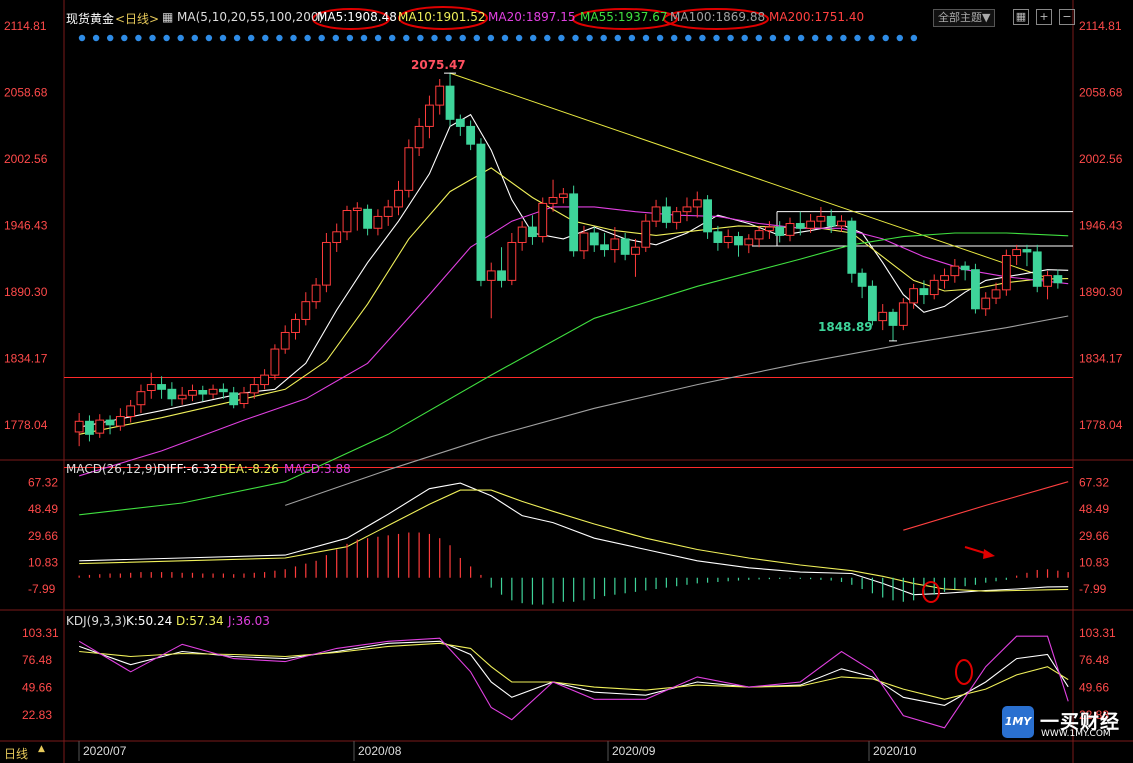 The height and width of the screenshot is (763, 1133). Describe the element at coordinates (43, 483) in the screenshot. I see `macd-tick-left: 67.32` at that location.